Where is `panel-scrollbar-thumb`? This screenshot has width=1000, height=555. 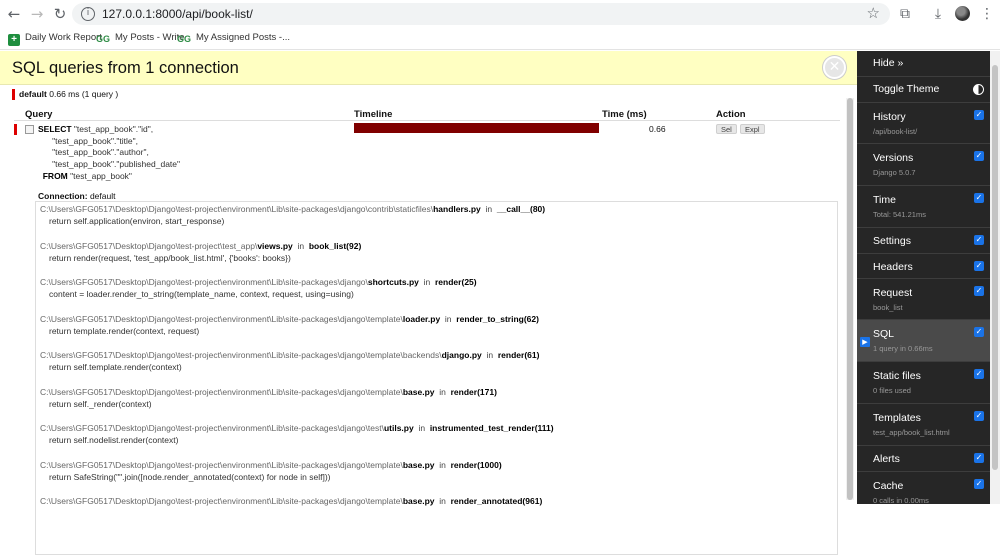 panel-scrollbar-thumb is located at coordinates (850, 299).